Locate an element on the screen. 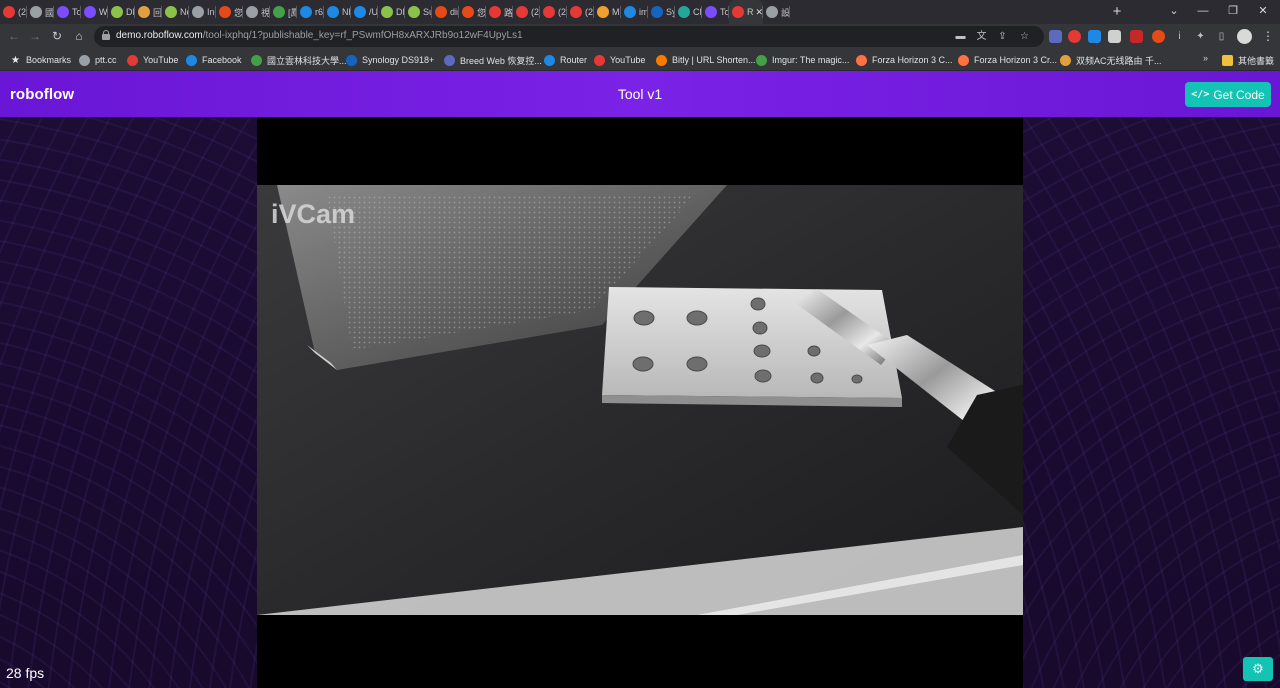  bookmark-item: Synology DS918+ is located at coordinates (390, 60).